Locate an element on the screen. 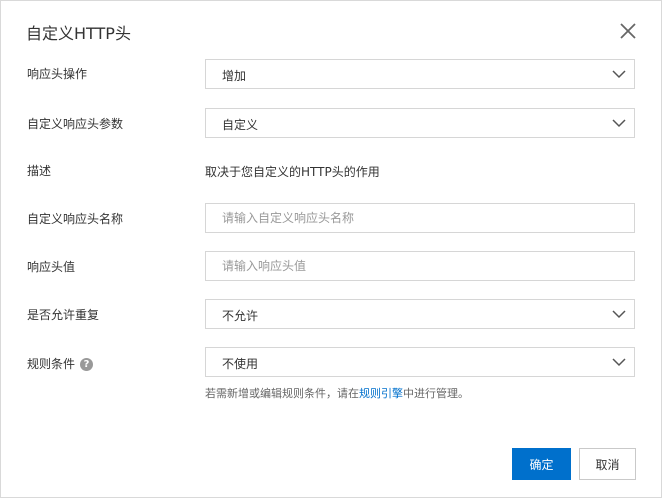 The width and height of the screenshot is (662, 498). rule-condition-label: 规则条件 ? is located at coordinates (60, 364).